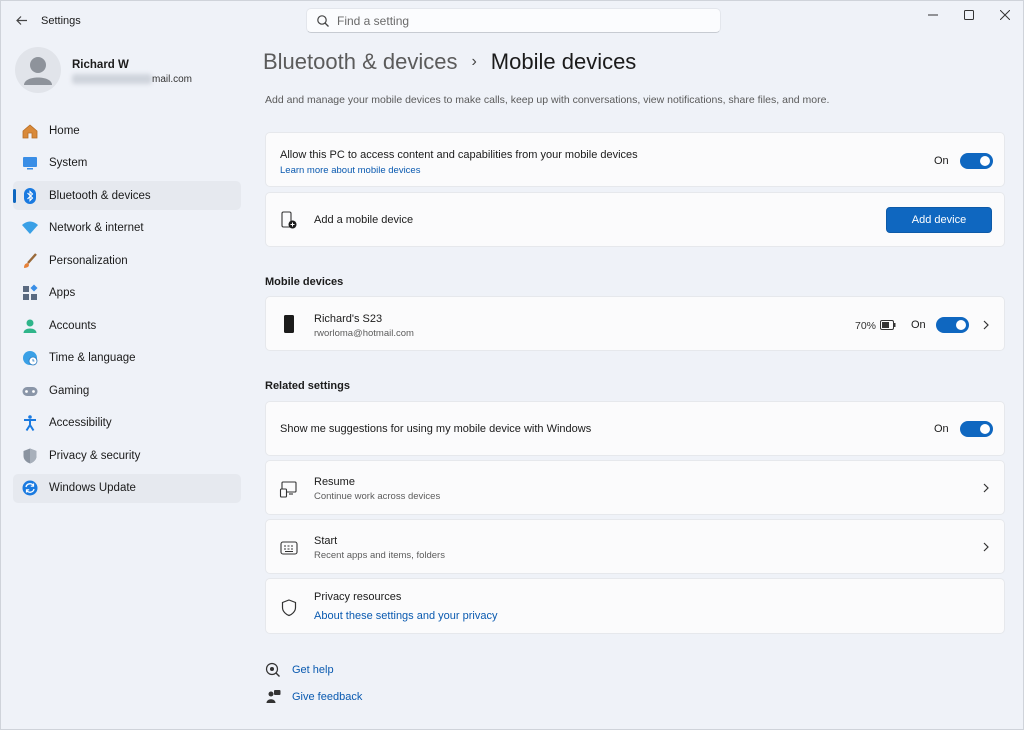 This screenshot has height=730, width=1024. Describe the element at coordinates (95, 455) in the screenshot. I see `sidebar-item-label: Privacy & security` at that location.